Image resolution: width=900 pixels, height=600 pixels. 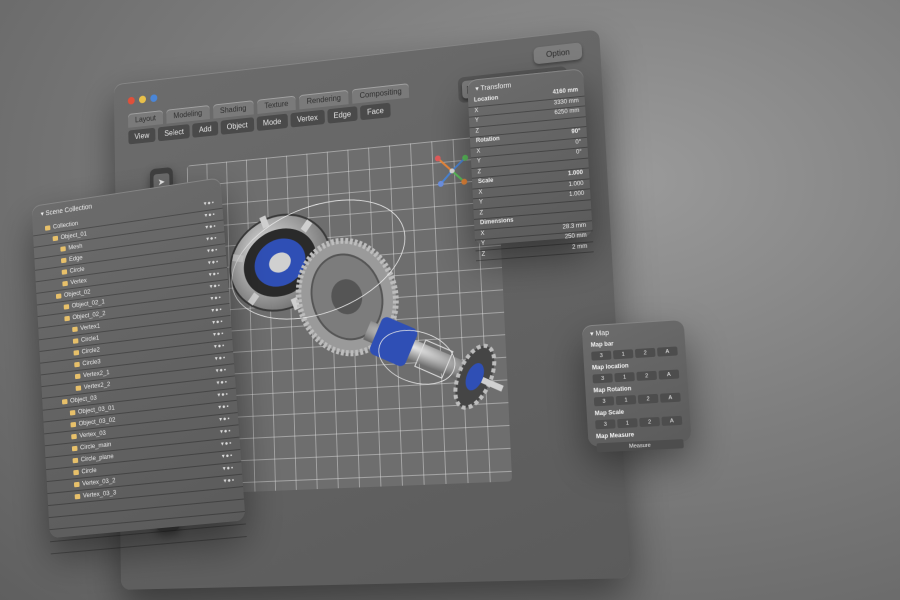 I want to click on transform-field-value: 90°, so click(x=576, y=133).